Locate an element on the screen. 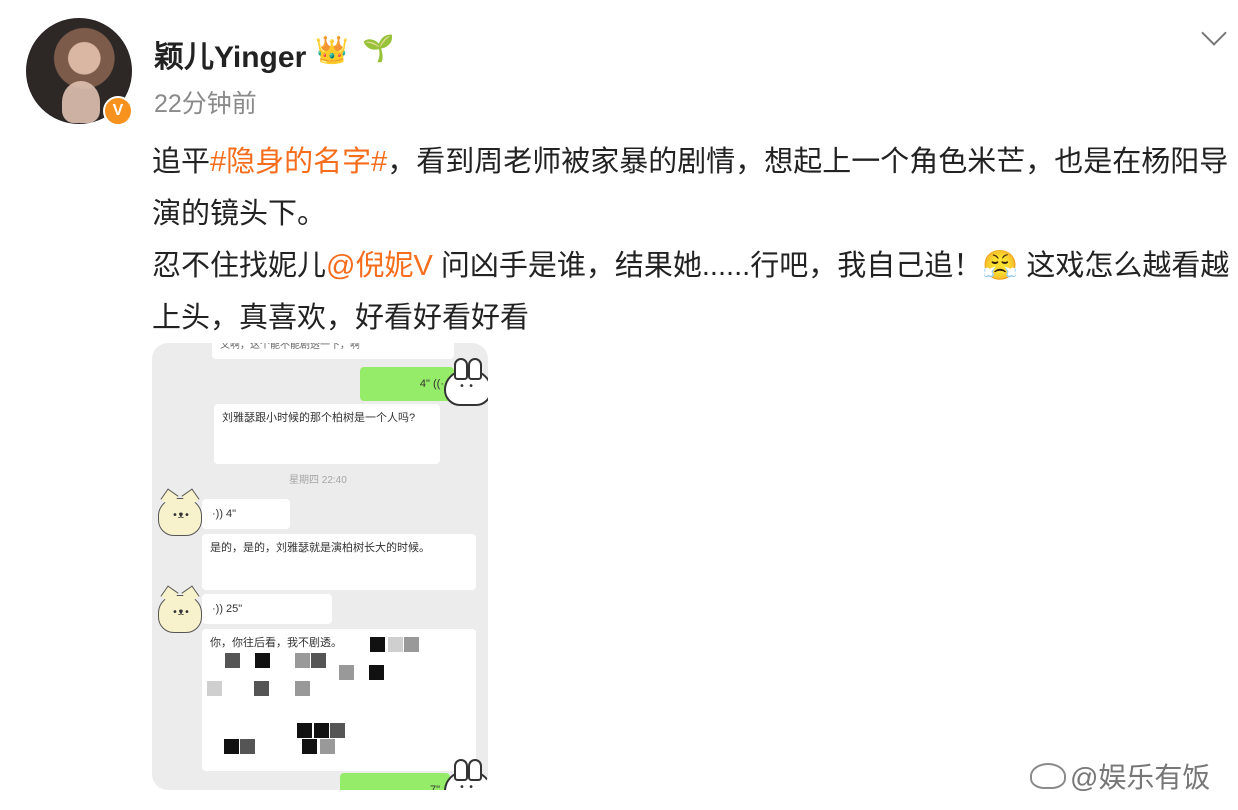 This screenshot has width=1238, height=810. hashtag-link: #隐身的名字# is located at coordinates (298, 162).